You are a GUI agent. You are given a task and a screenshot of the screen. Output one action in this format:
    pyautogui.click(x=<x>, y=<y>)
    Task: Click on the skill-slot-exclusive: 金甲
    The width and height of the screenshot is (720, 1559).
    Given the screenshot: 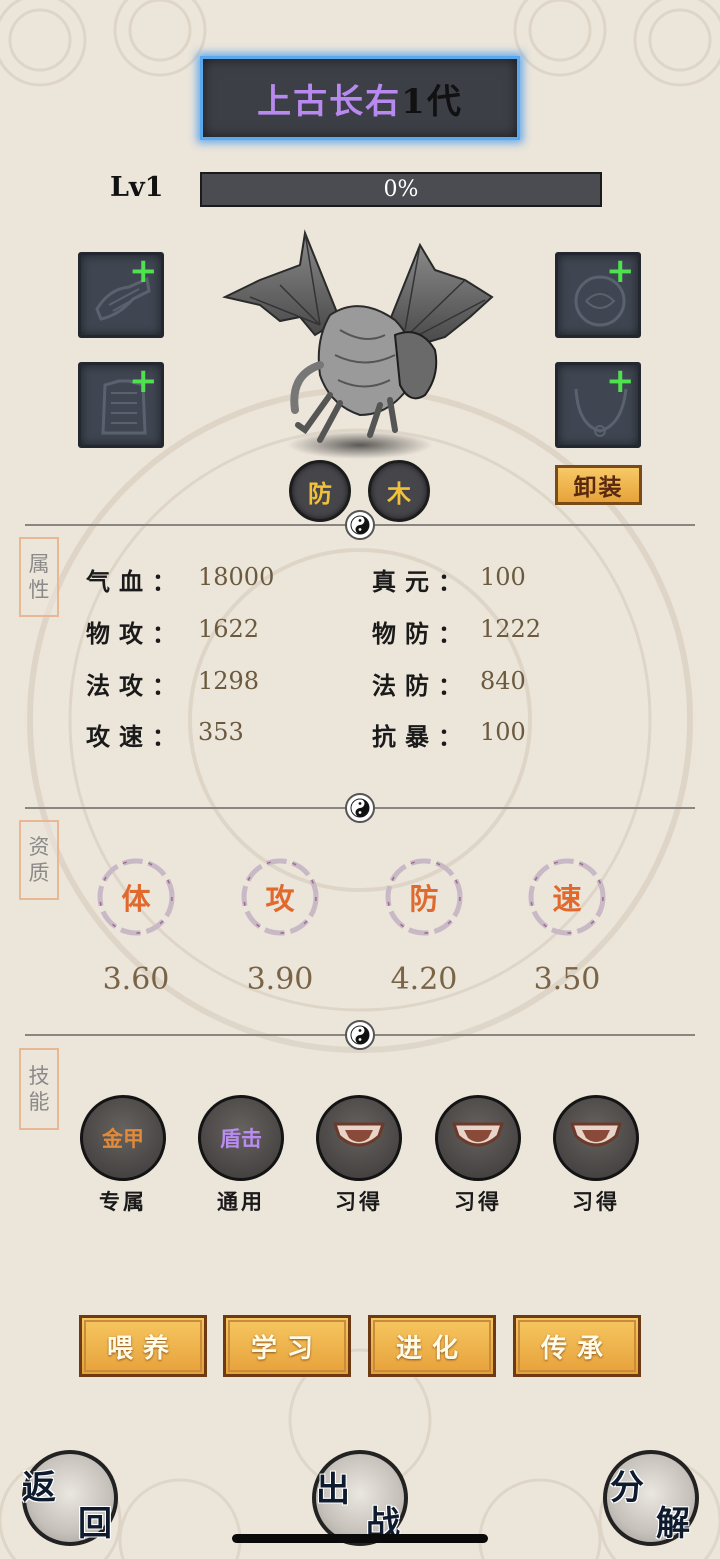 What is the action you would take?
    pyautogui.click(x=123, y=1138)
    